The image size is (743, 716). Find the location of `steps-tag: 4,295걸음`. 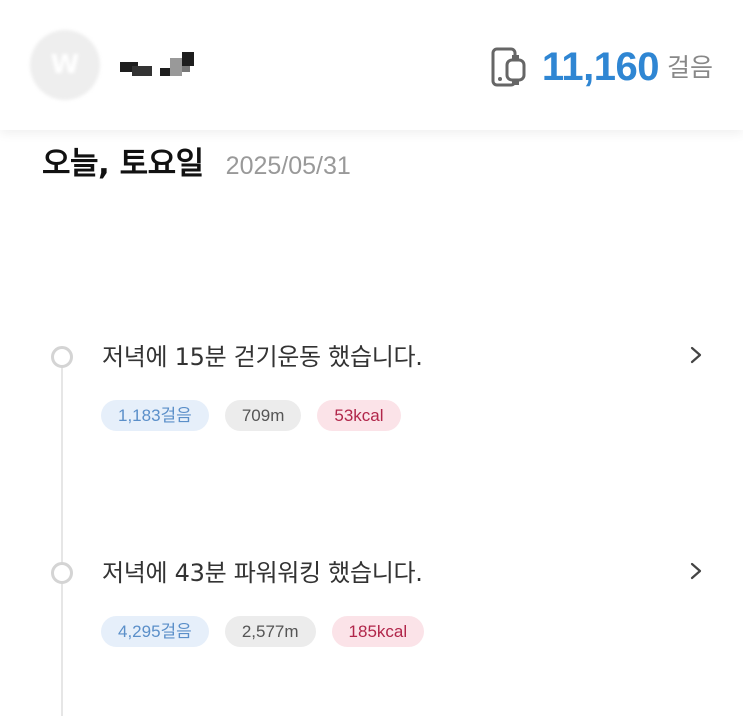

steps-tag: 4,295걸음 is located at coordinates (155, 631).